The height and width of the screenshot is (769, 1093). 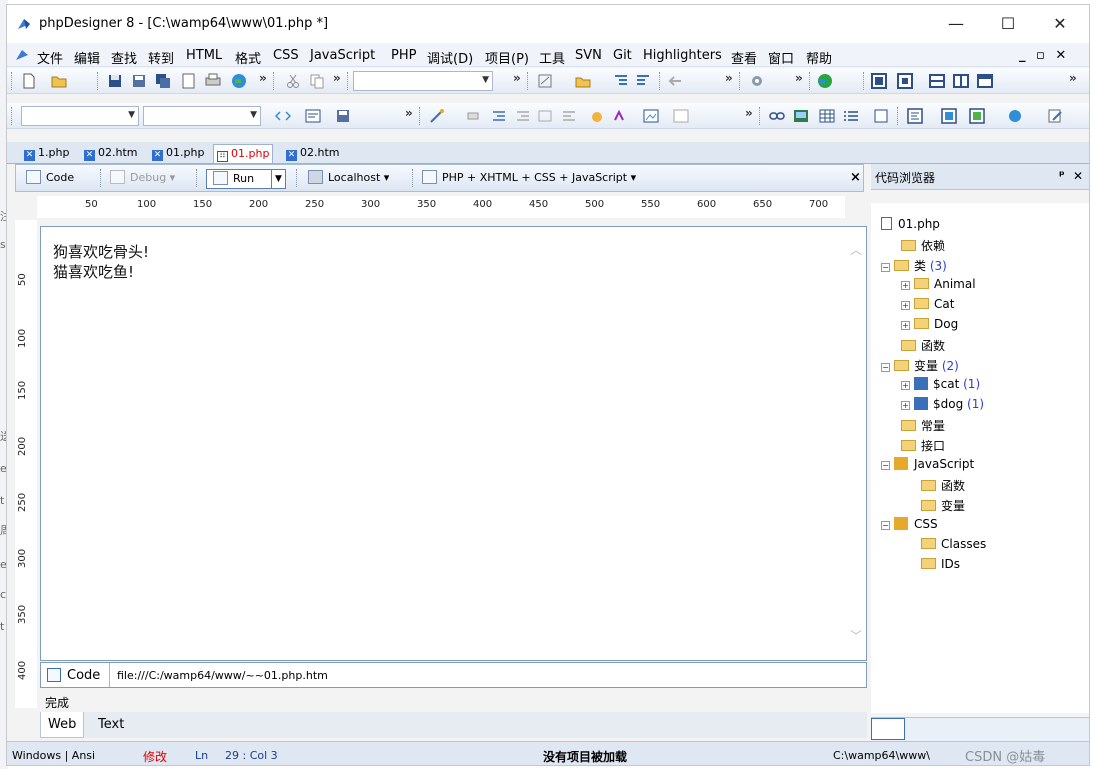 What do you see at coordinates (943, 485) in the screenshot?
I see `tree-node-js-functions: 函数` at bounding box center [943, 485].